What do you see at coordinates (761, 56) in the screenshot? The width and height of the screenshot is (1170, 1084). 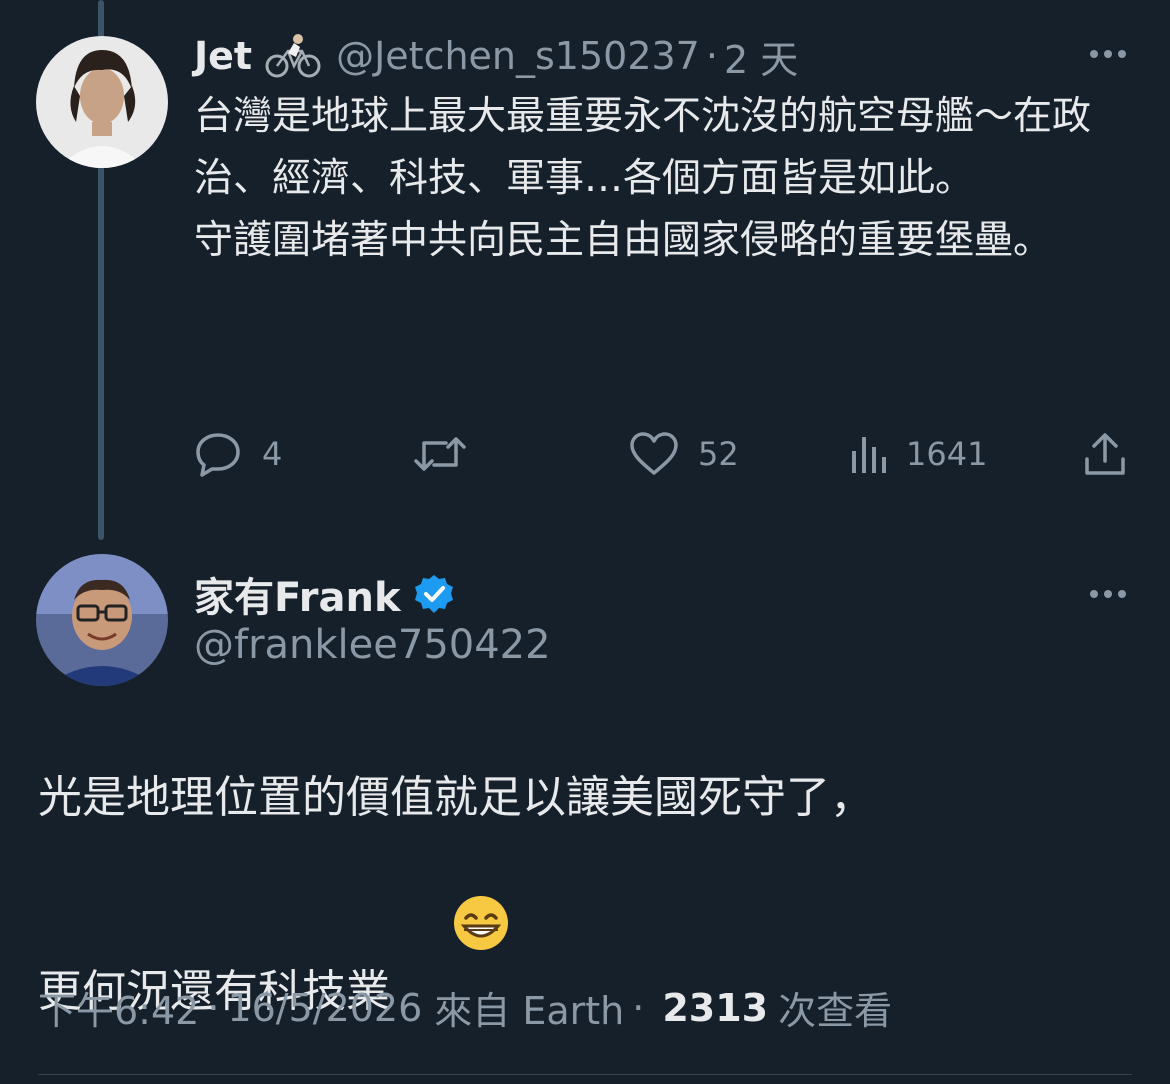 I see `post-time: 2 天` at bounding box center [761, 56].